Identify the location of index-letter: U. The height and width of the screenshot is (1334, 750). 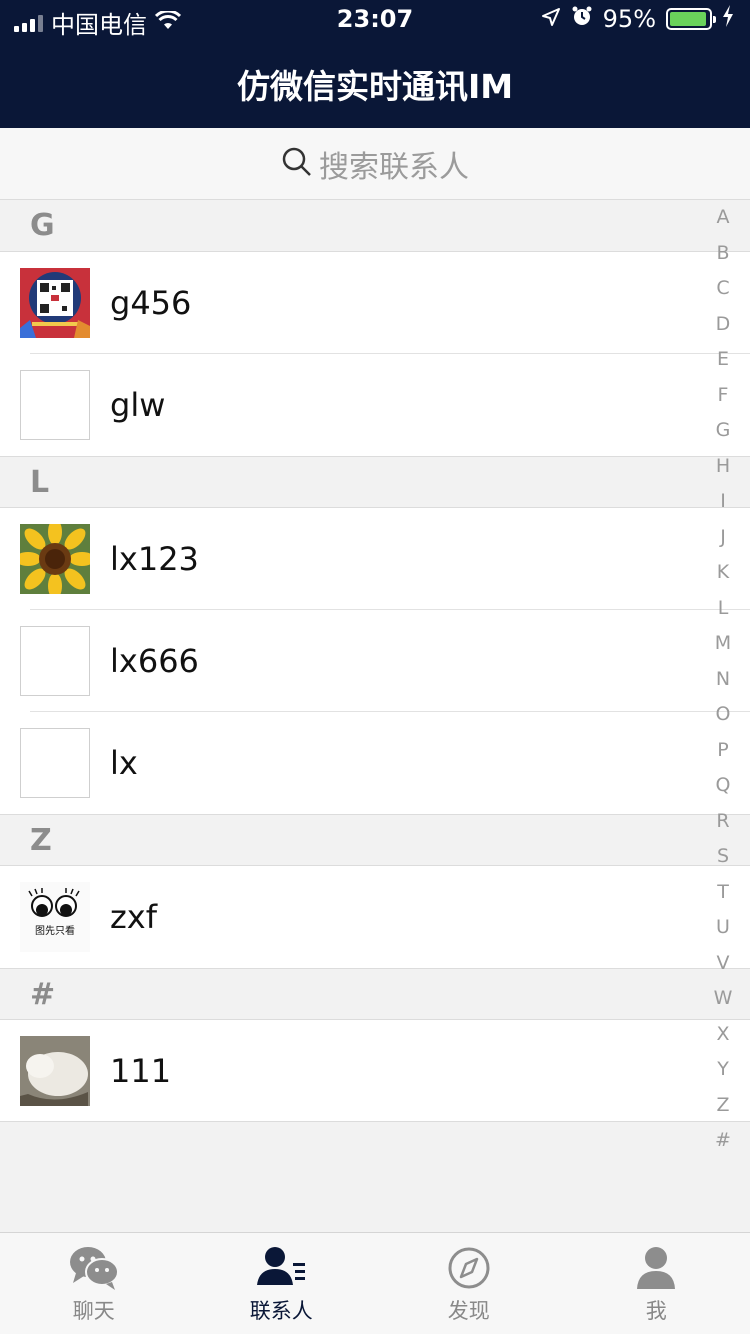
(723, 928).